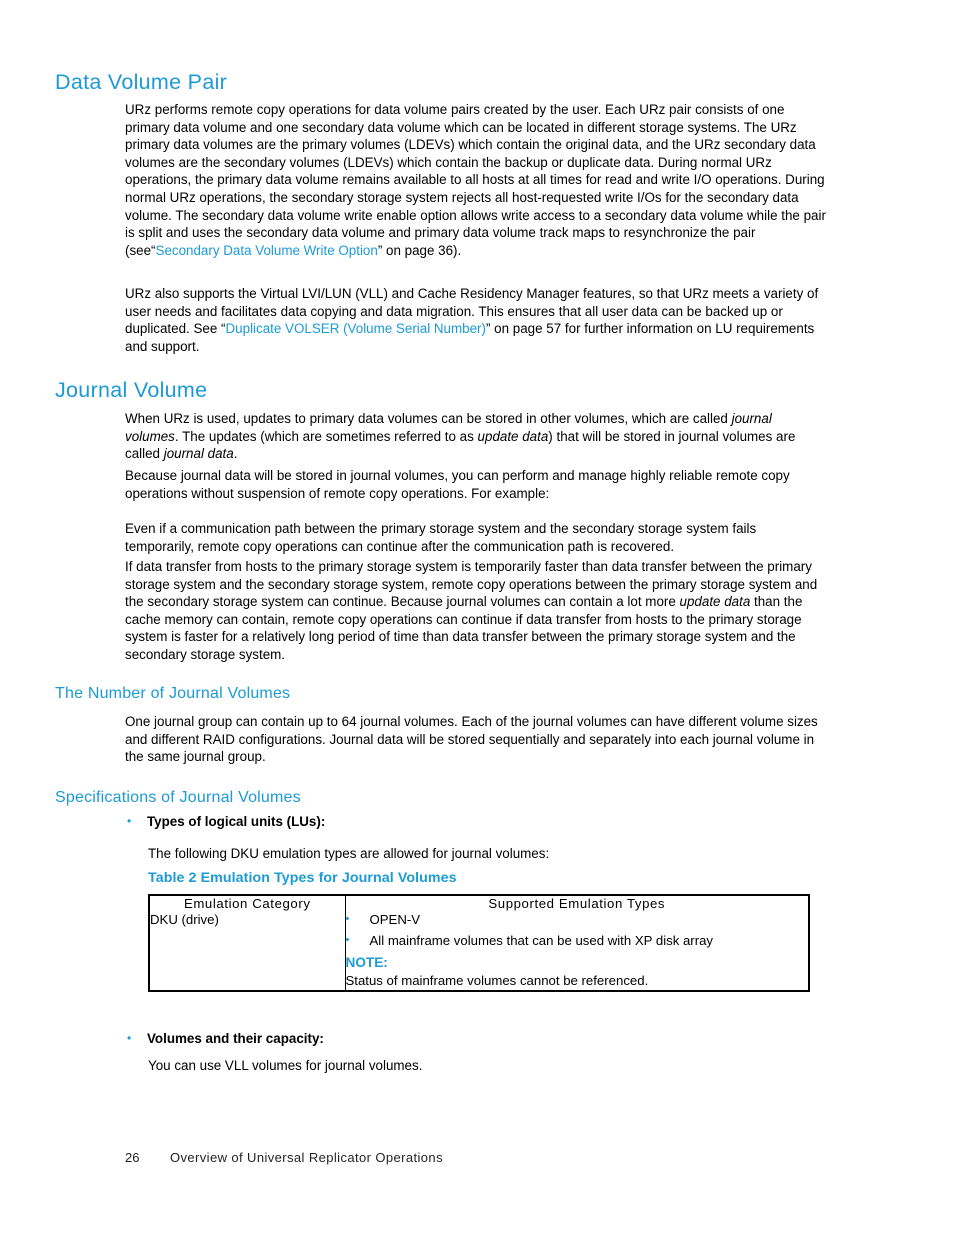 The height and width of the screenshot is (1235, 954). Describe the element at coordinates (248, 903) in the screenshot. I see `table-header-emulation-category: Emulation Category` at that location.